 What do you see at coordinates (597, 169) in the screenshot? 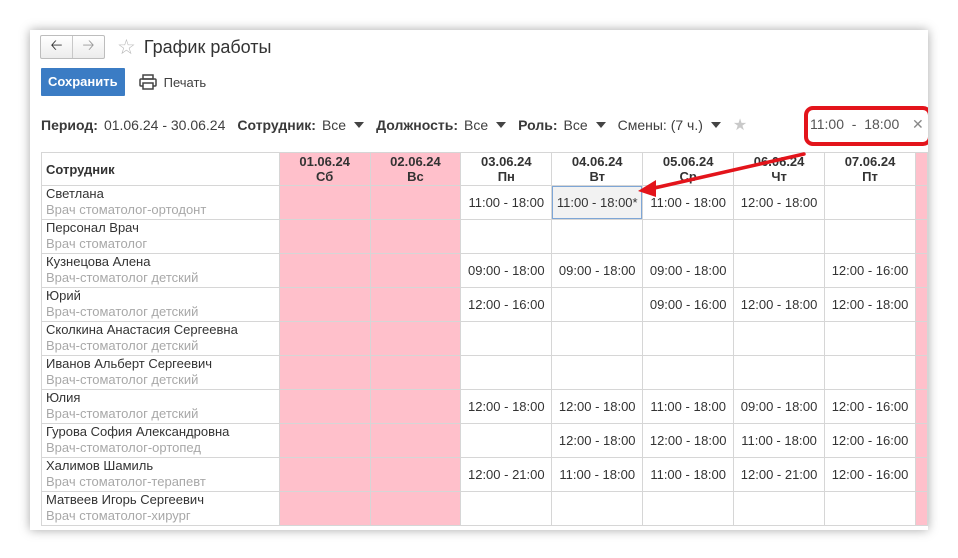
I see `day-column-header: 04.06.24 Вт` at bounding box center [597, 169].